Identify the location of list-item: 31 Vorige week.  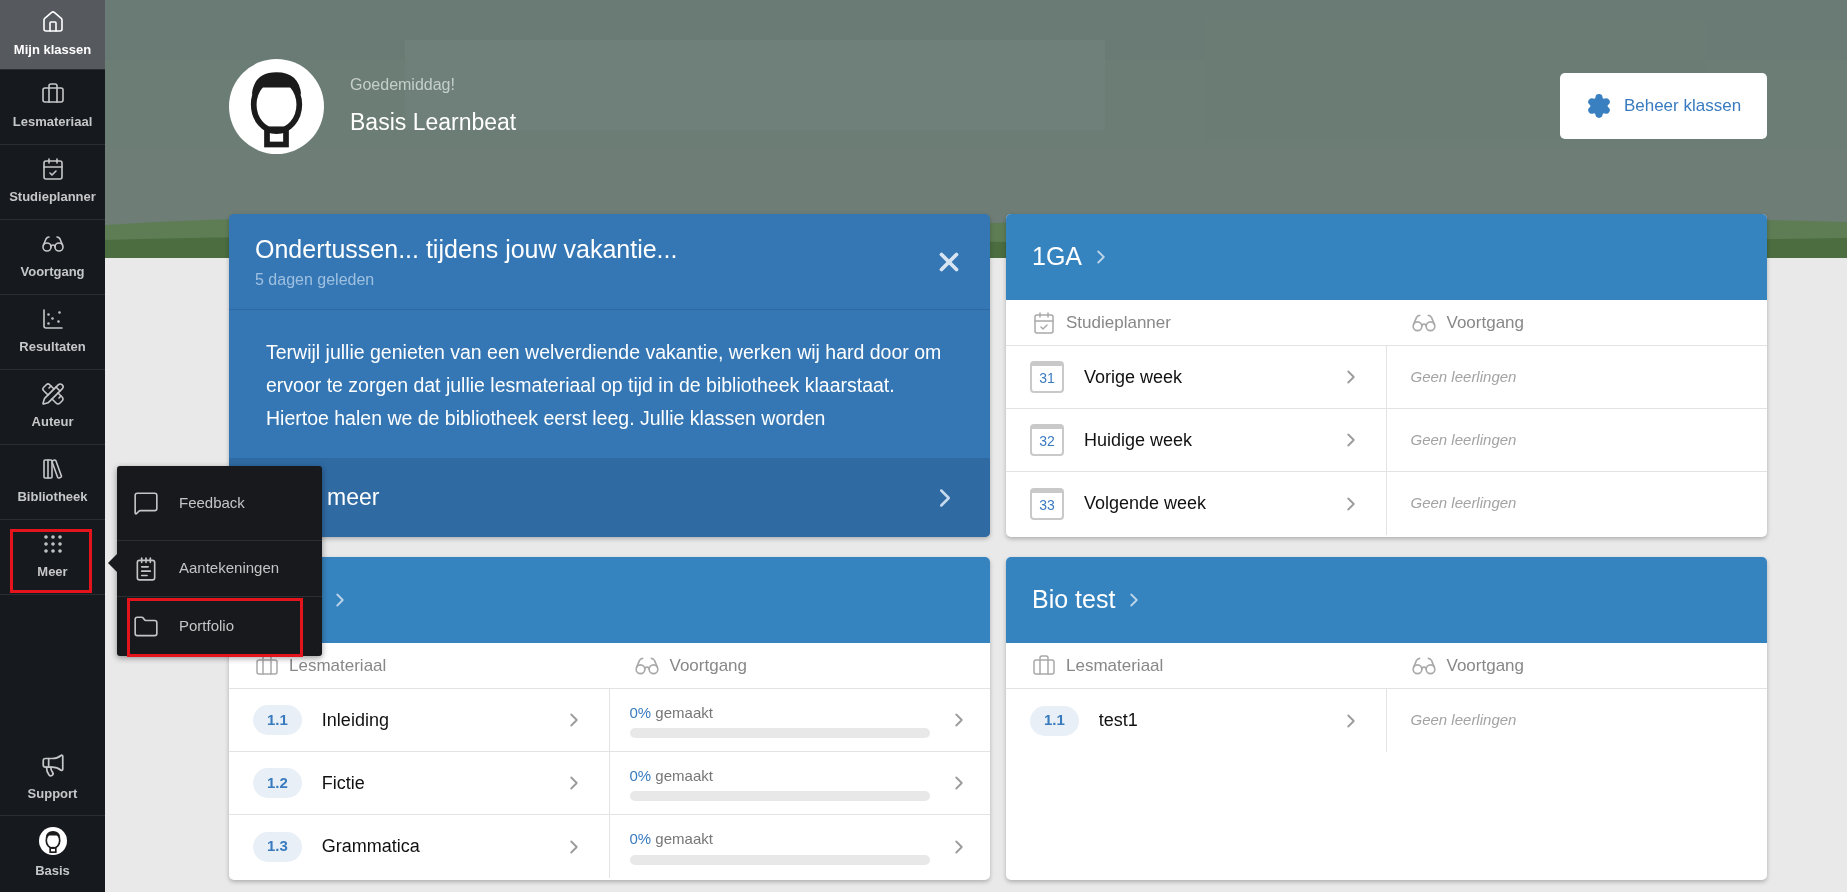
(1196, 377).